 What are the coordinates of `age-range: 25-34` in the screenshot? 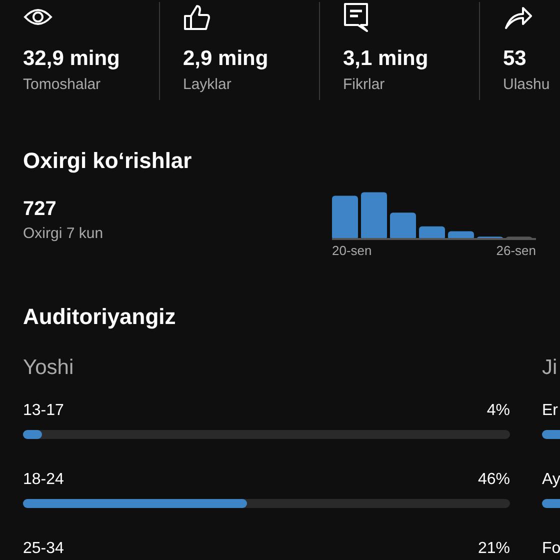 It's located at (43, 549).